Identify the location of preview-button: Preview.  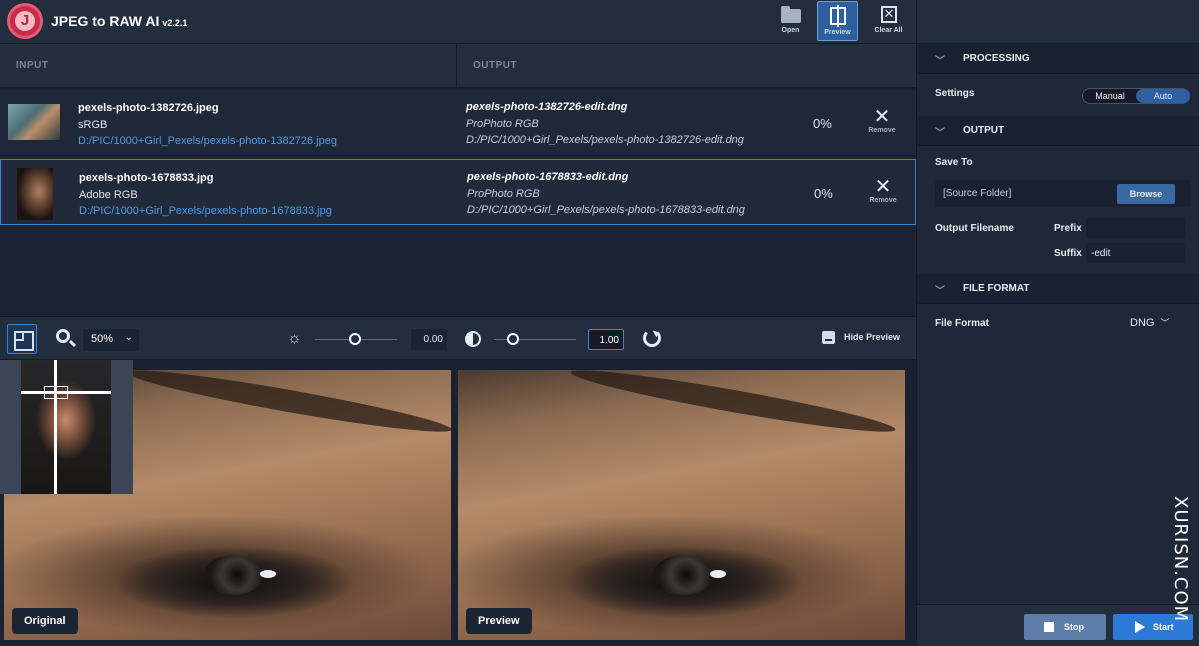
(837, 21).